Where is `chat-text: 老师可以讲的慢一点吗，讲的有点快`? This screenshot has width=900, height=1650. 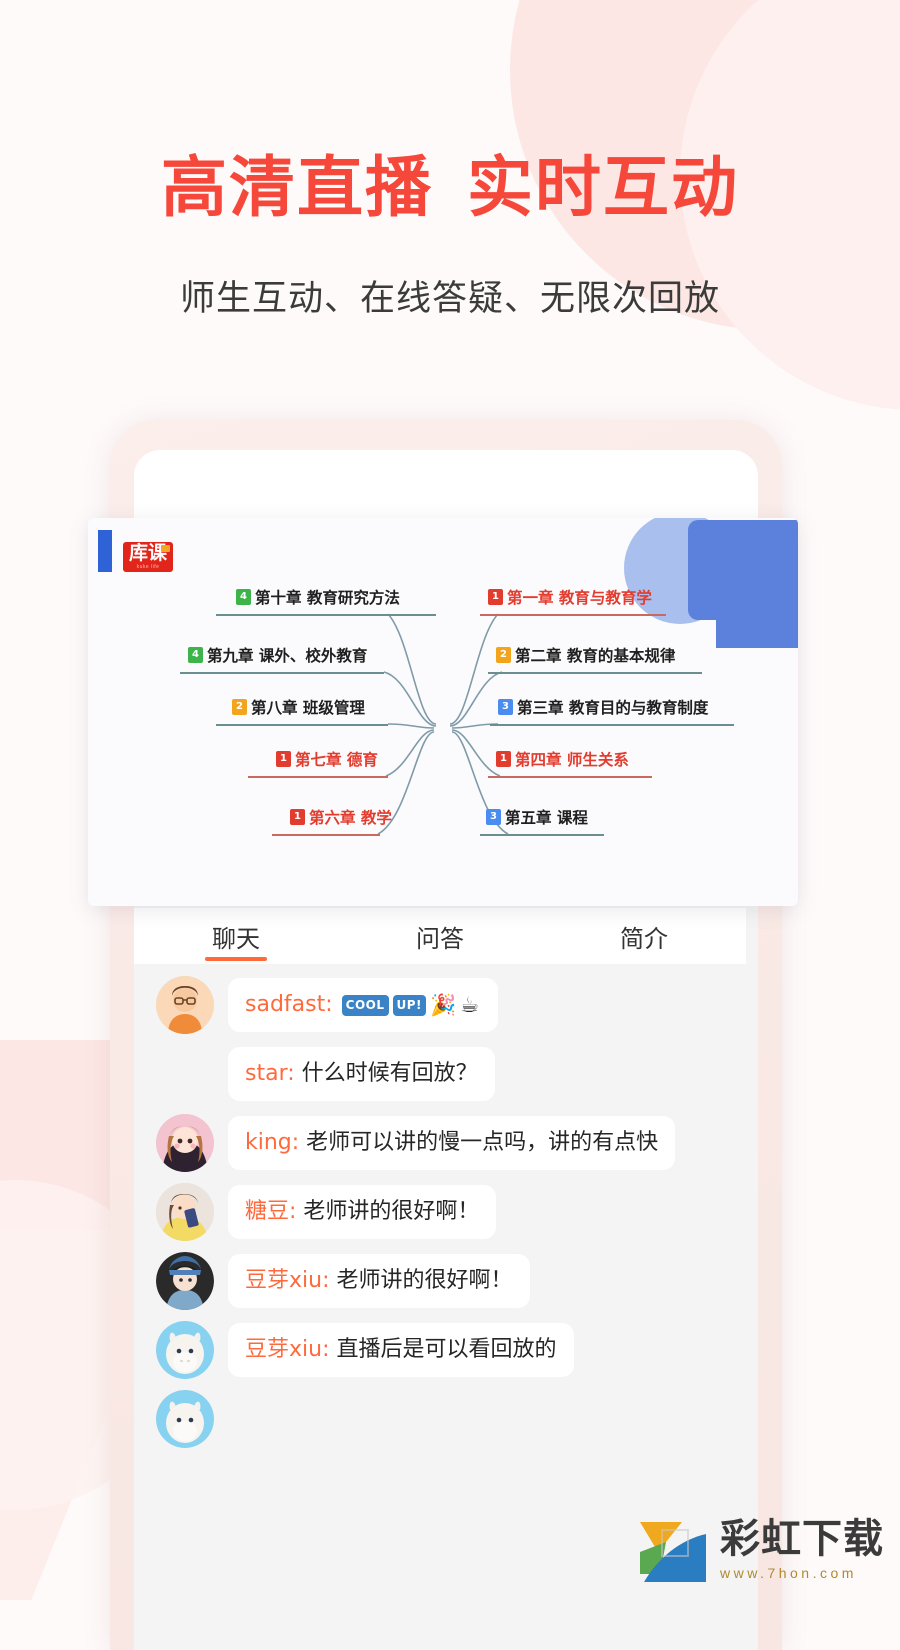
chat-text: 老师可以讲的慢一点吗，讲的有点快 is located at coordinates (479, 1143).